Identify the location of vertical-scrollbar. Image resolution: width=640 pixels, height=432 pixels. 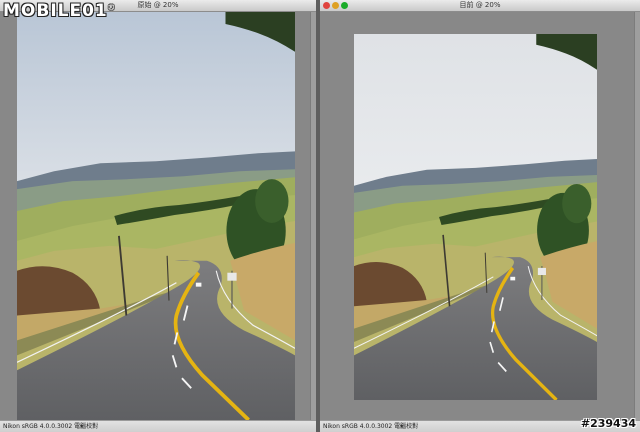
(637, 216).